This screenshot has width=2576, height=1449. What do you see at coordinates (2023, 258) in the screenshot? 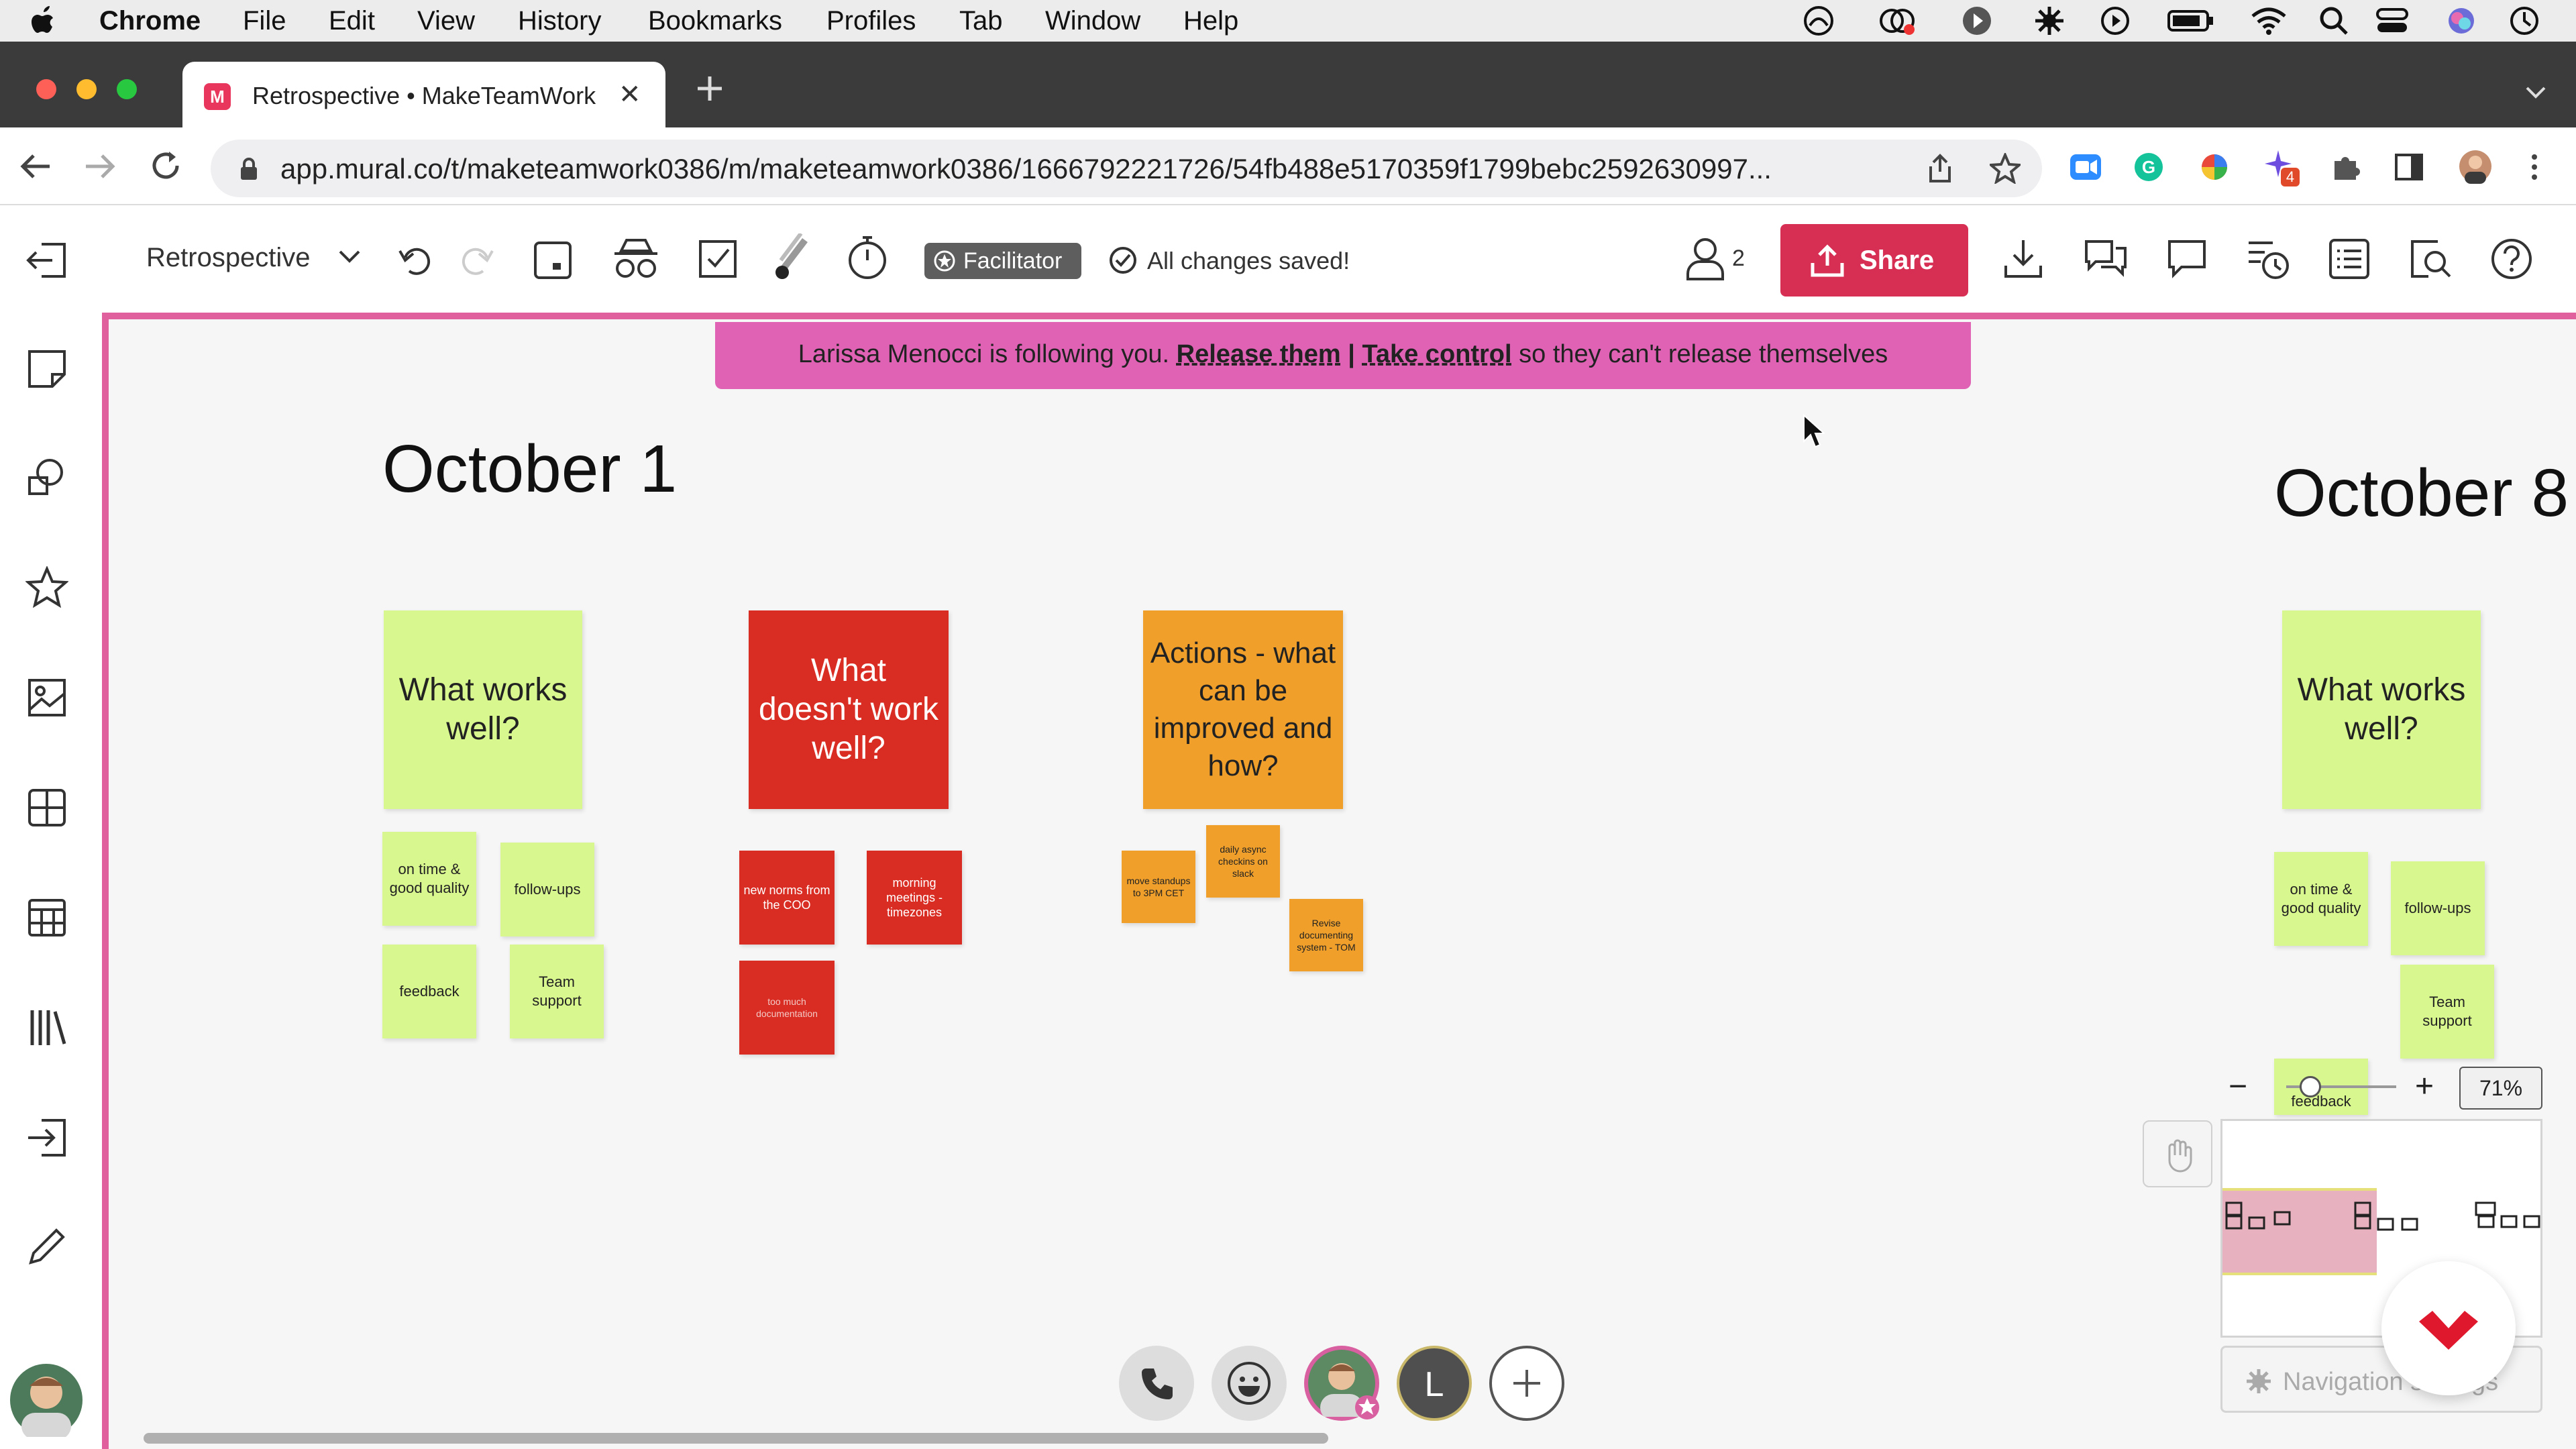
I see `download-icon` at bounding box center [2023, 258].